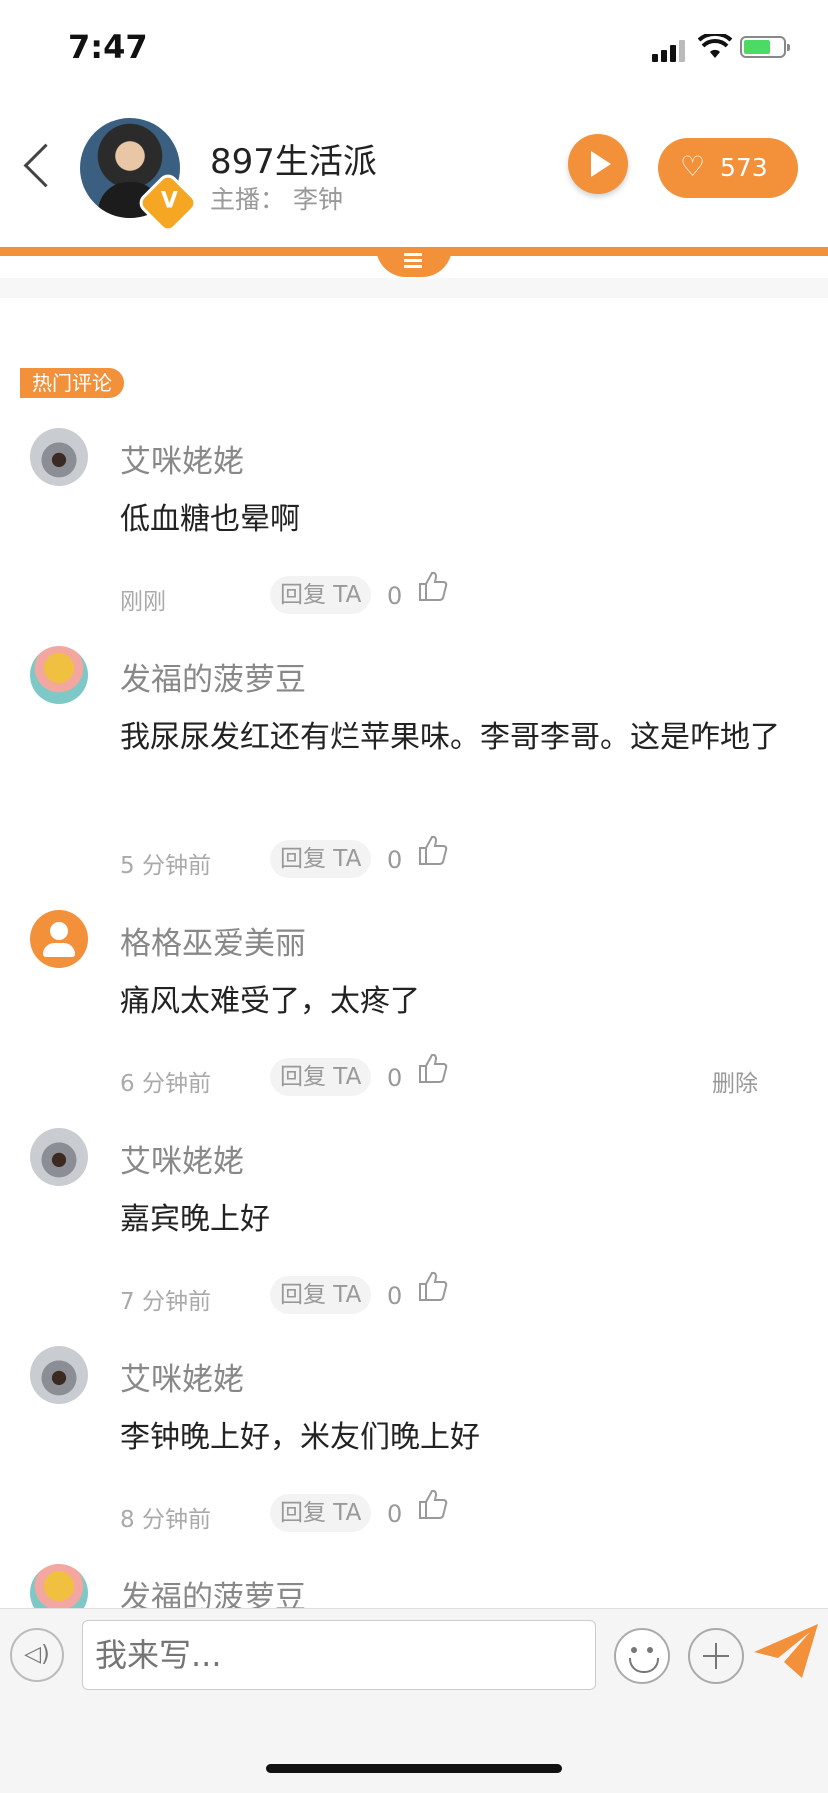 This screenshot has height=1793, width=828. What do you see at coordinates (339, 1655) in the screenshot?
I see `comment-input` at bounding box center [339, 1655].